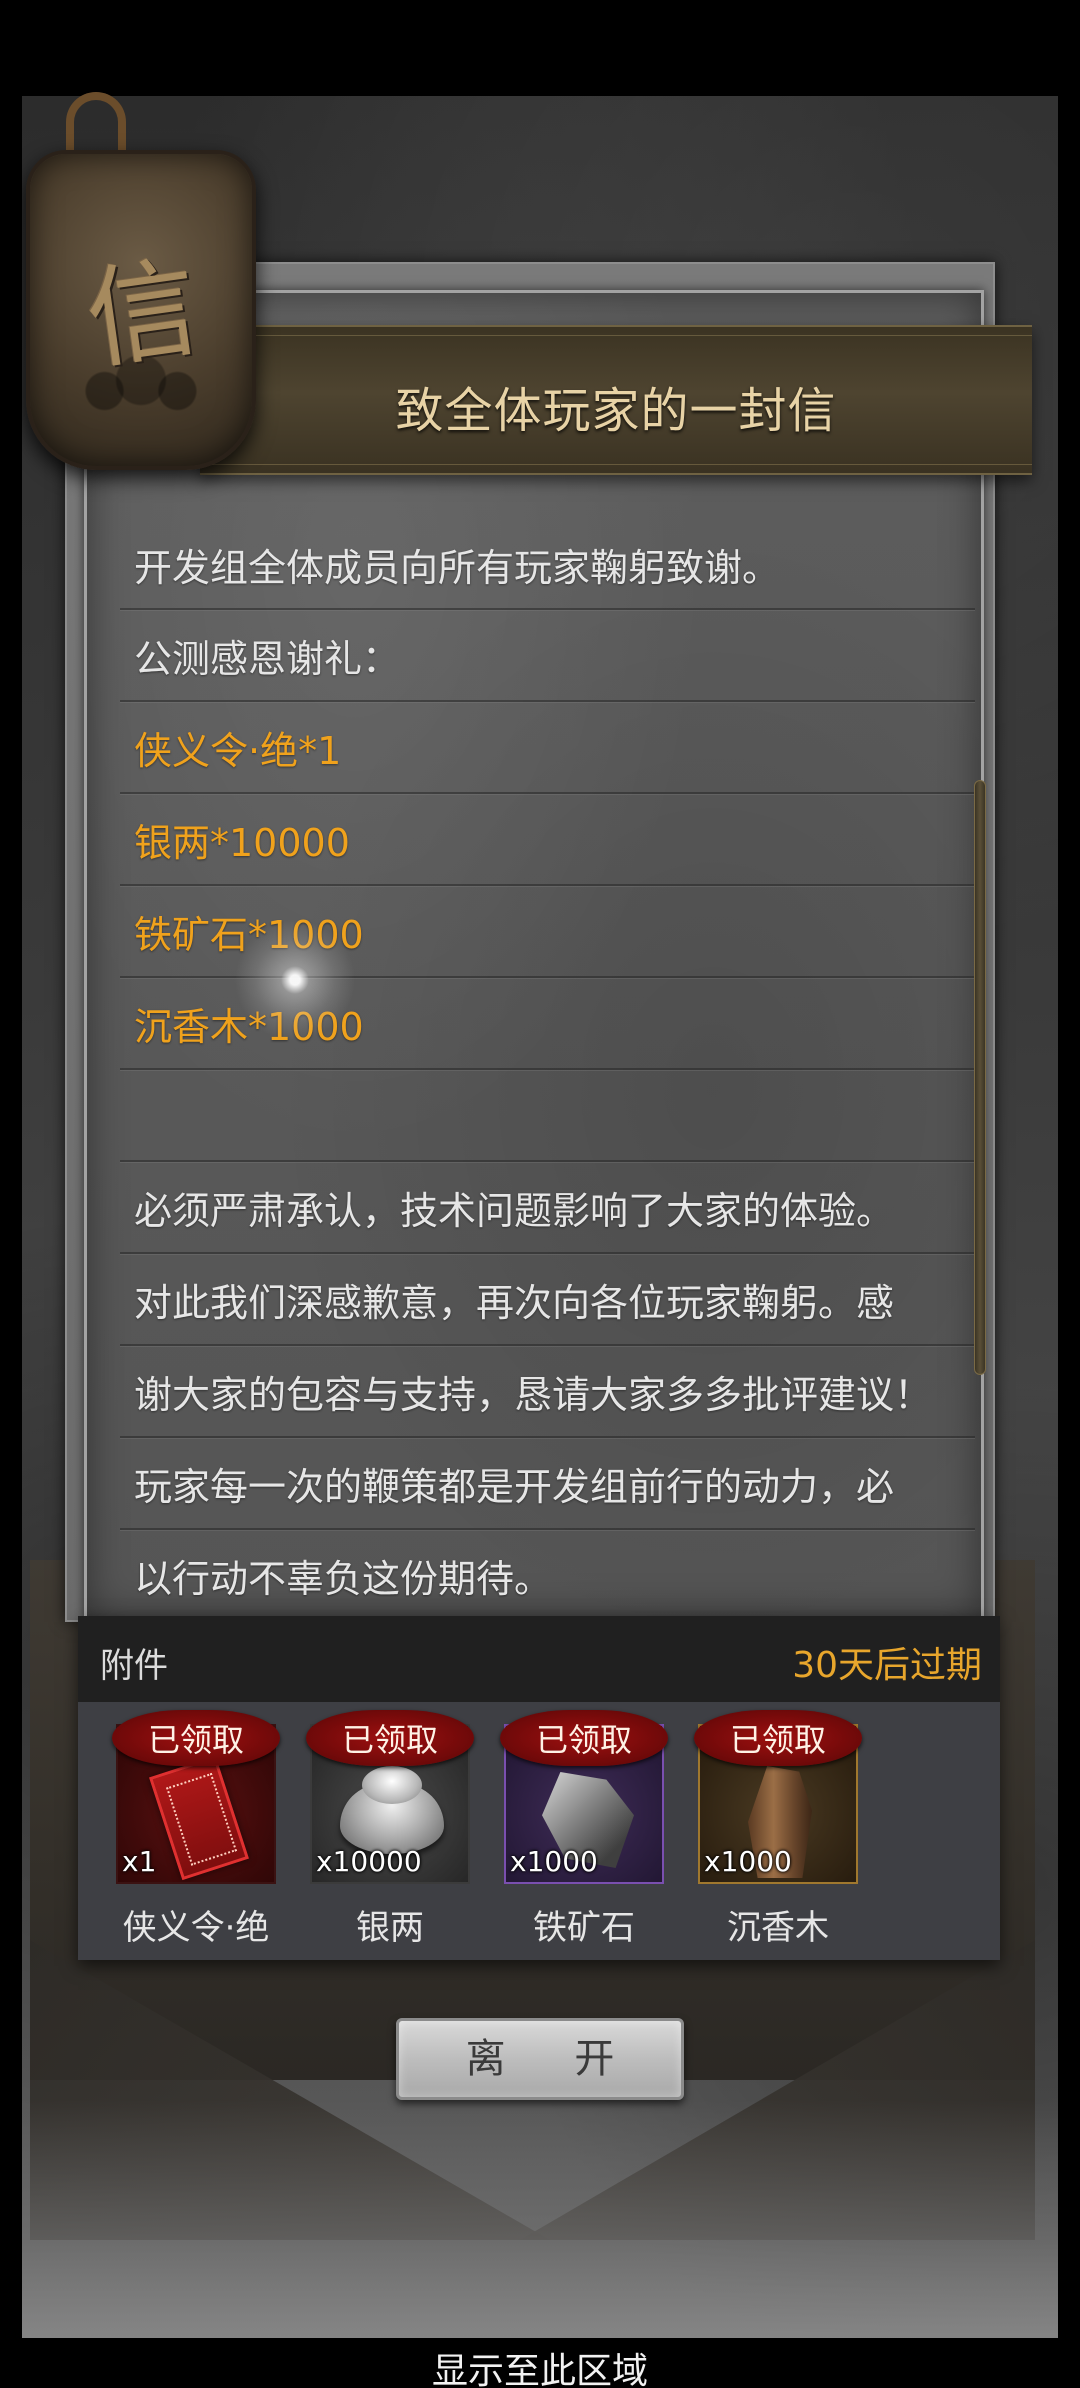  Describe the element at coordinates (547, 1484) in the screenshot. I see `letter-line: 玩家每一次的鞭策都是开发组前行的动力，必` at that location.